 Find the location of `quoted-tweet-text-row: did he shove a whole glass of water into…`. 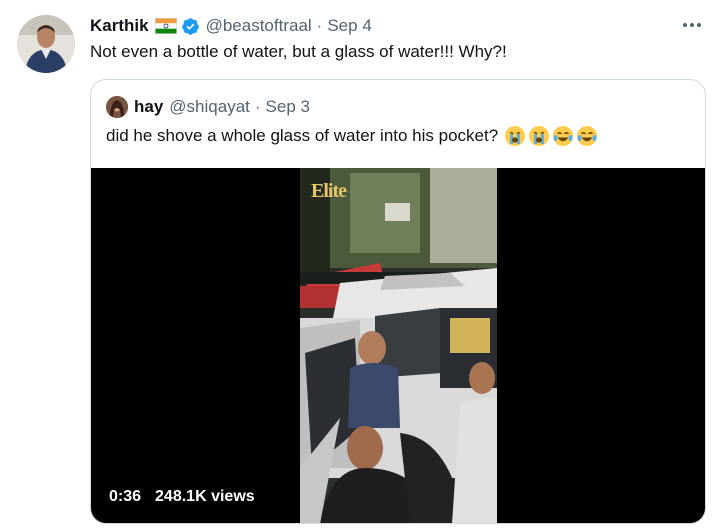

quoted-tweet-text-row: did he shove a whole glass of water into… is located at coordinates (352, 136).